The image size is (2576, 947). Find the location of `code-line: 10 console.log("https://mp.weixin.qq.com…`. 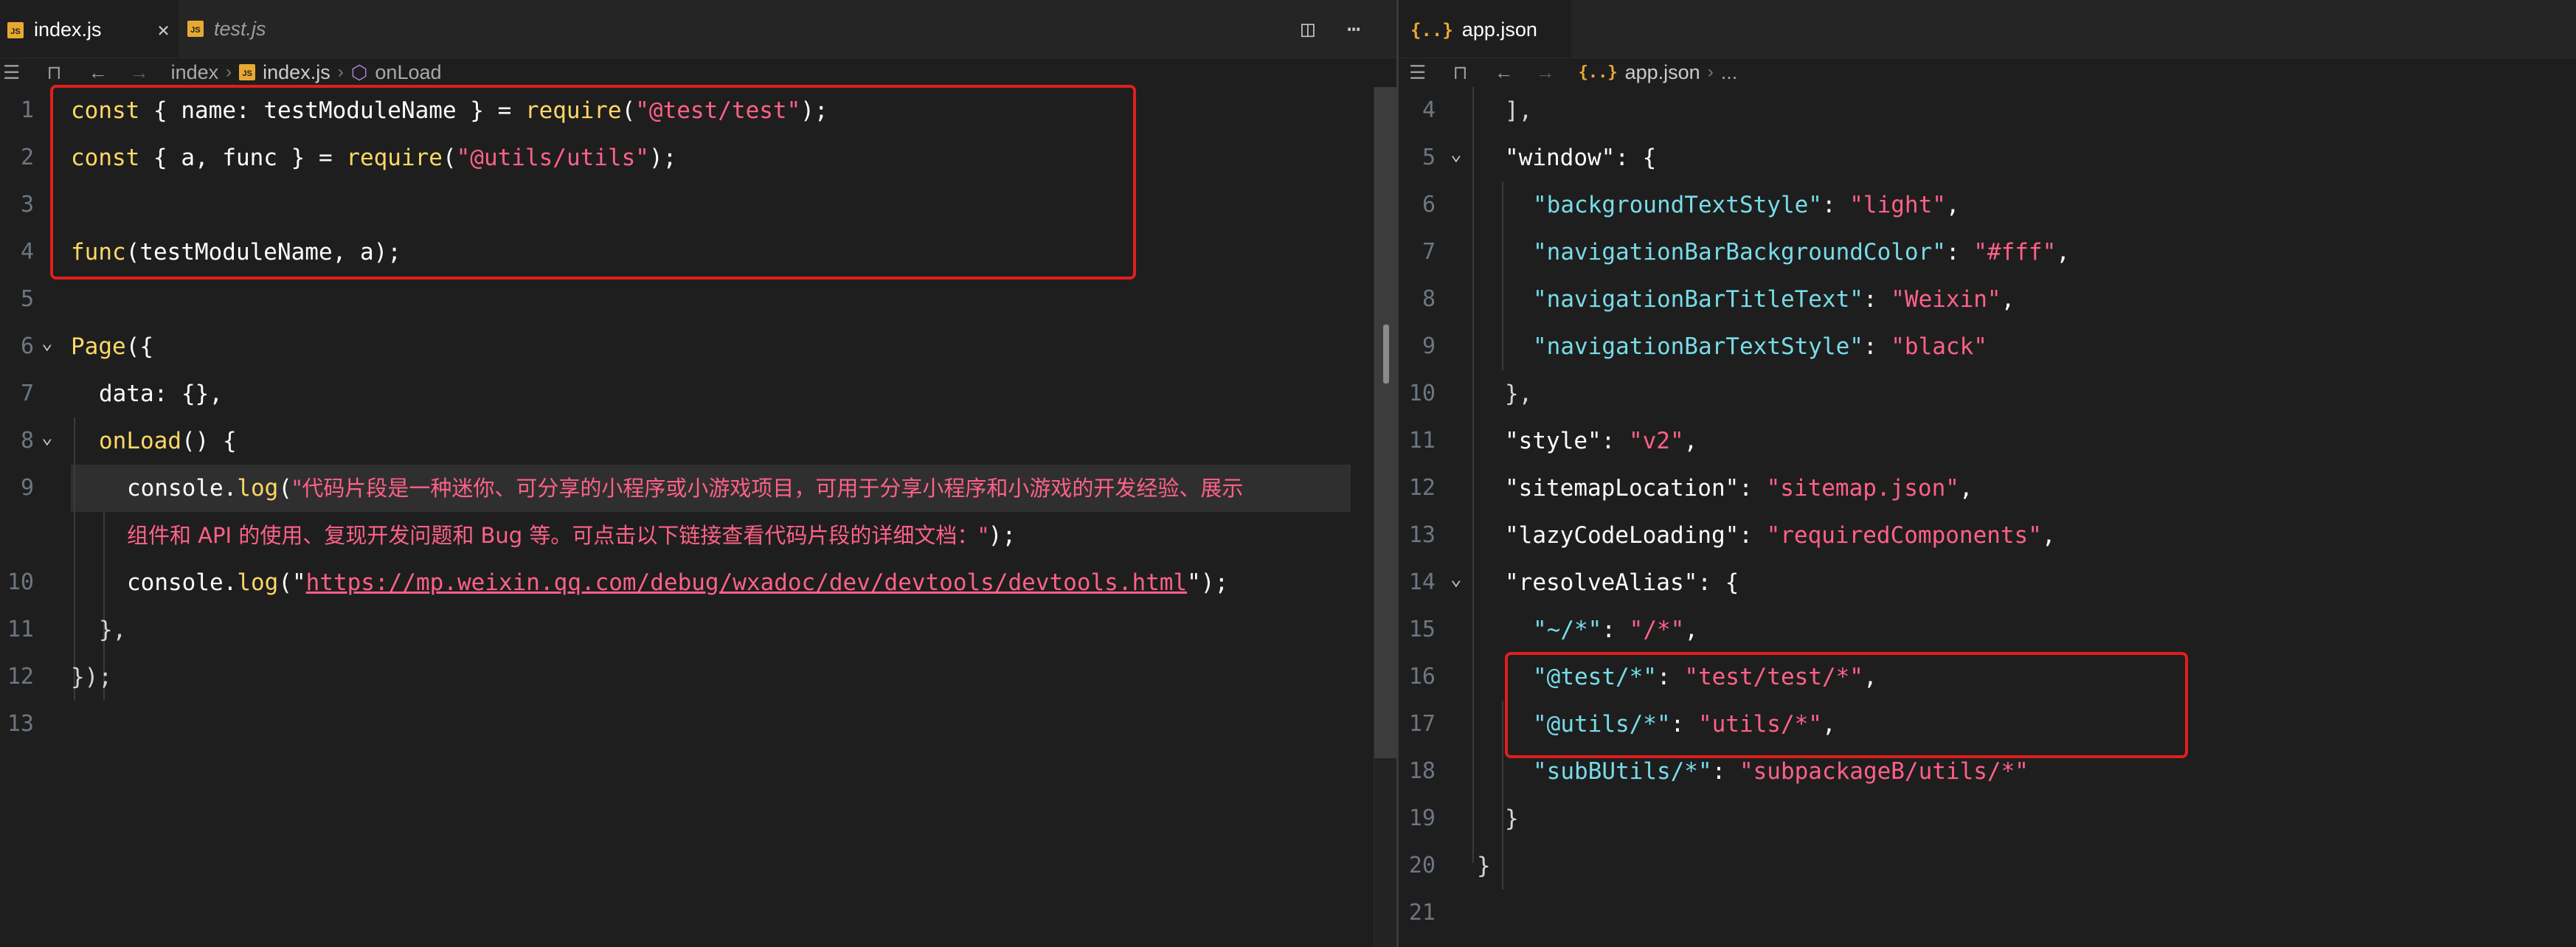

code-line: 10 console.log("https://mp.weixin.qq.com… is located at coordinates (698, 582).